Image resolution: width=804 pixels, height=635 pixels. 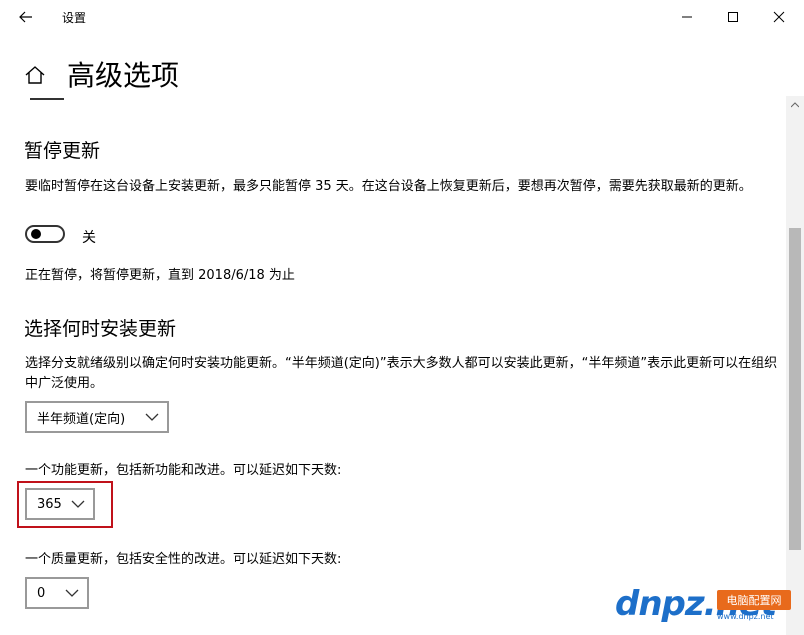 What do you see at coordinates (700, 606) in the screenshot?
I see `watermark-logo: dnpz.net 电脑配置网 www.dnpz.net` at bounding box center [700, 606].